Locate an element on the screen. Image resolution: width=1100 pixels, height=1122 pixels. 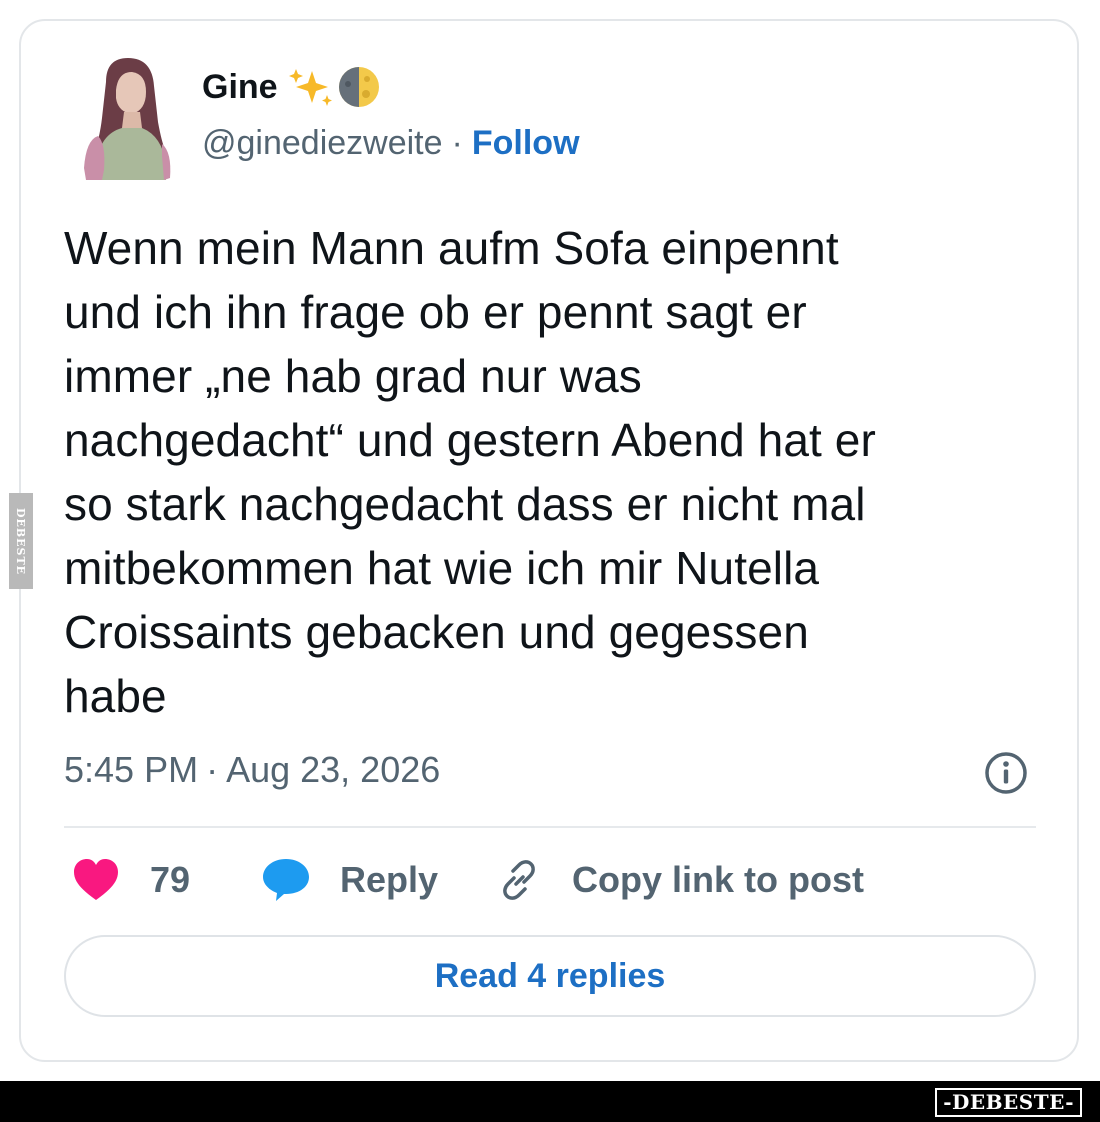
tweet-line: habe is located at coordinates (115, 696).